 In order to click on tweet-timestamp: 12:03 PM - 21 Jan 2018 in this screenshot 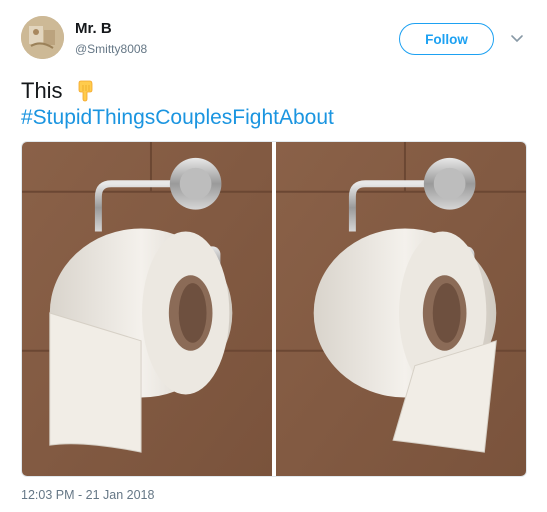, I will do `click(87, 495)`.